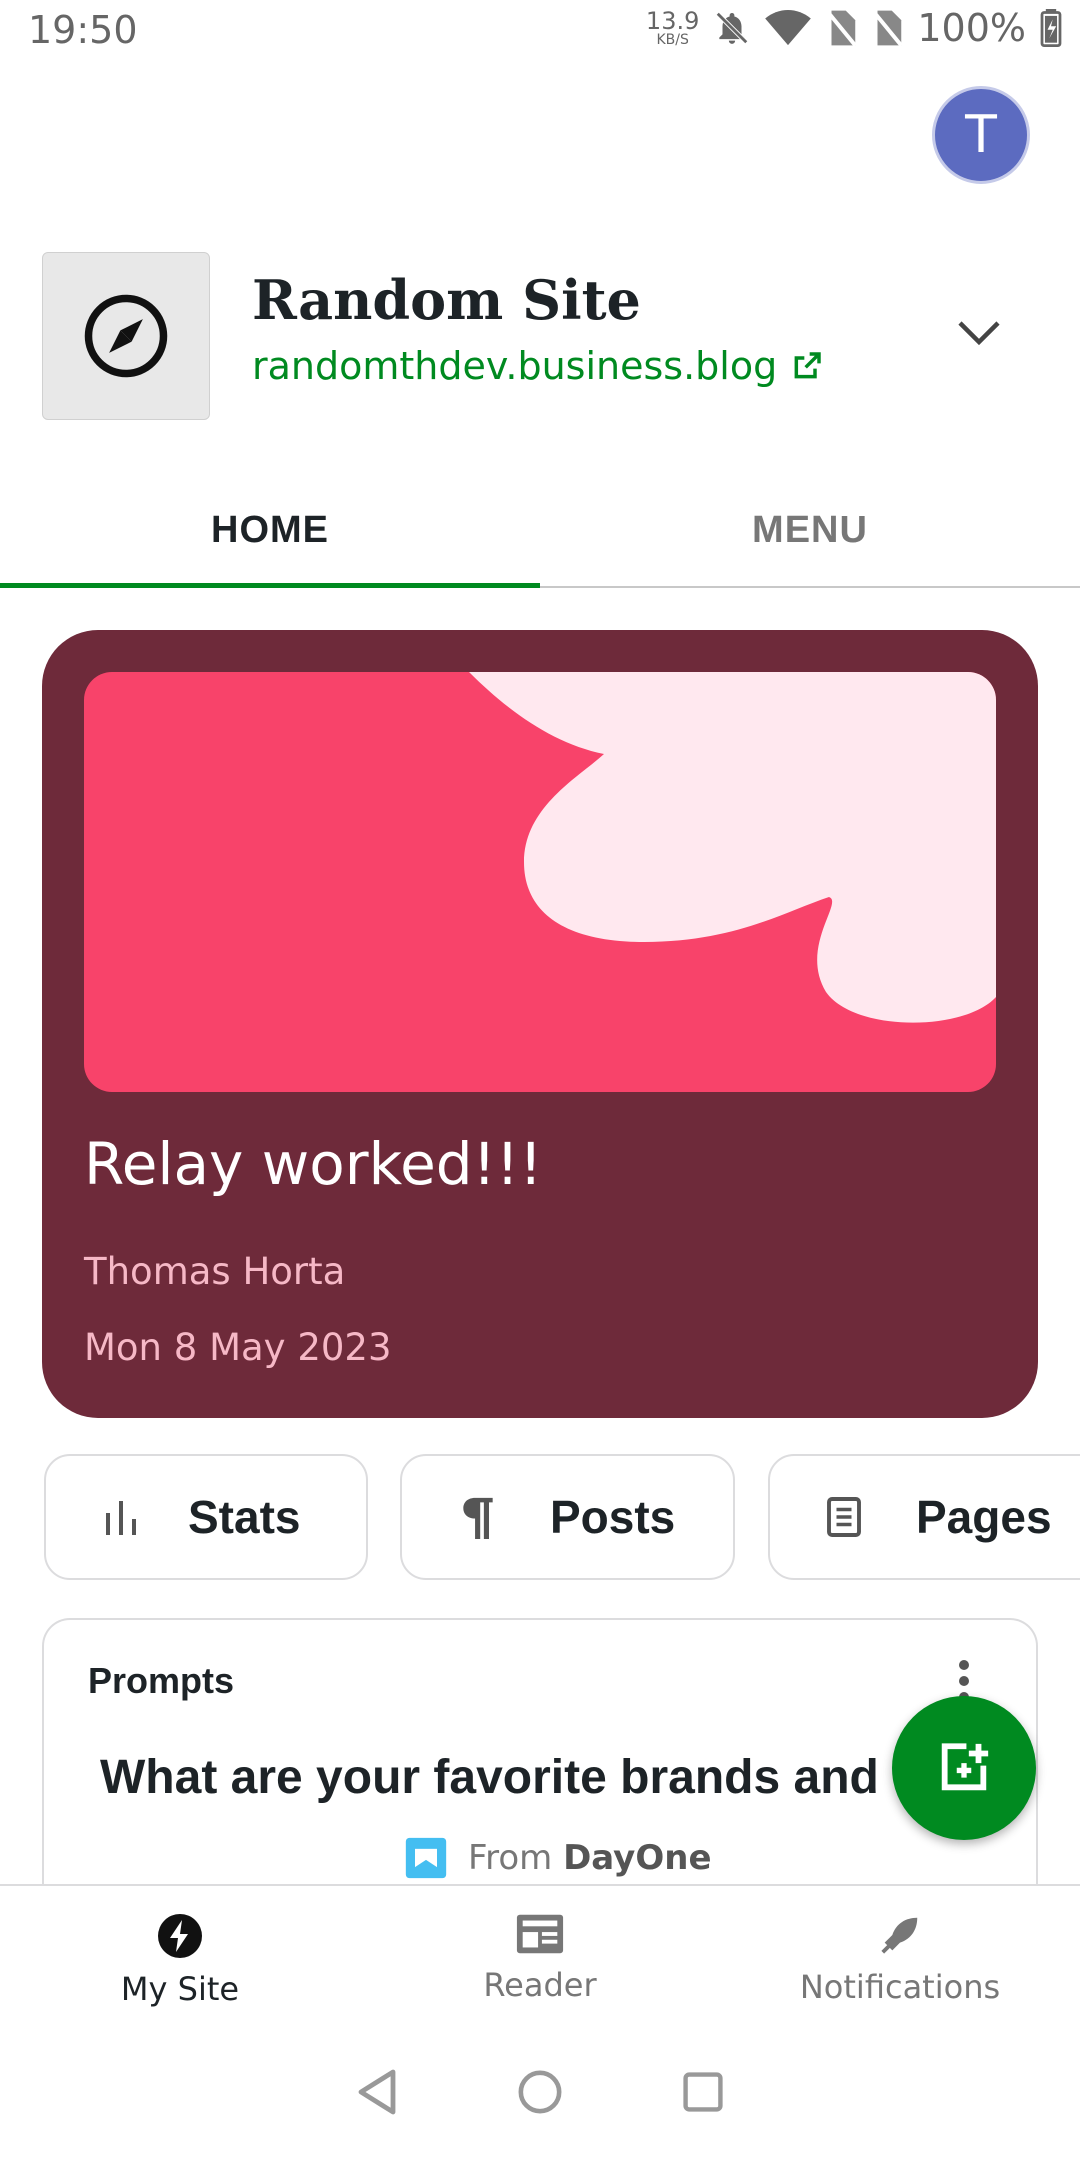 The image size is (1080, 2160). What do you see at coordinates (672, 21) in the screenshot?
I see `network-speed-value: 13.9` at bounding box center [672, 21].